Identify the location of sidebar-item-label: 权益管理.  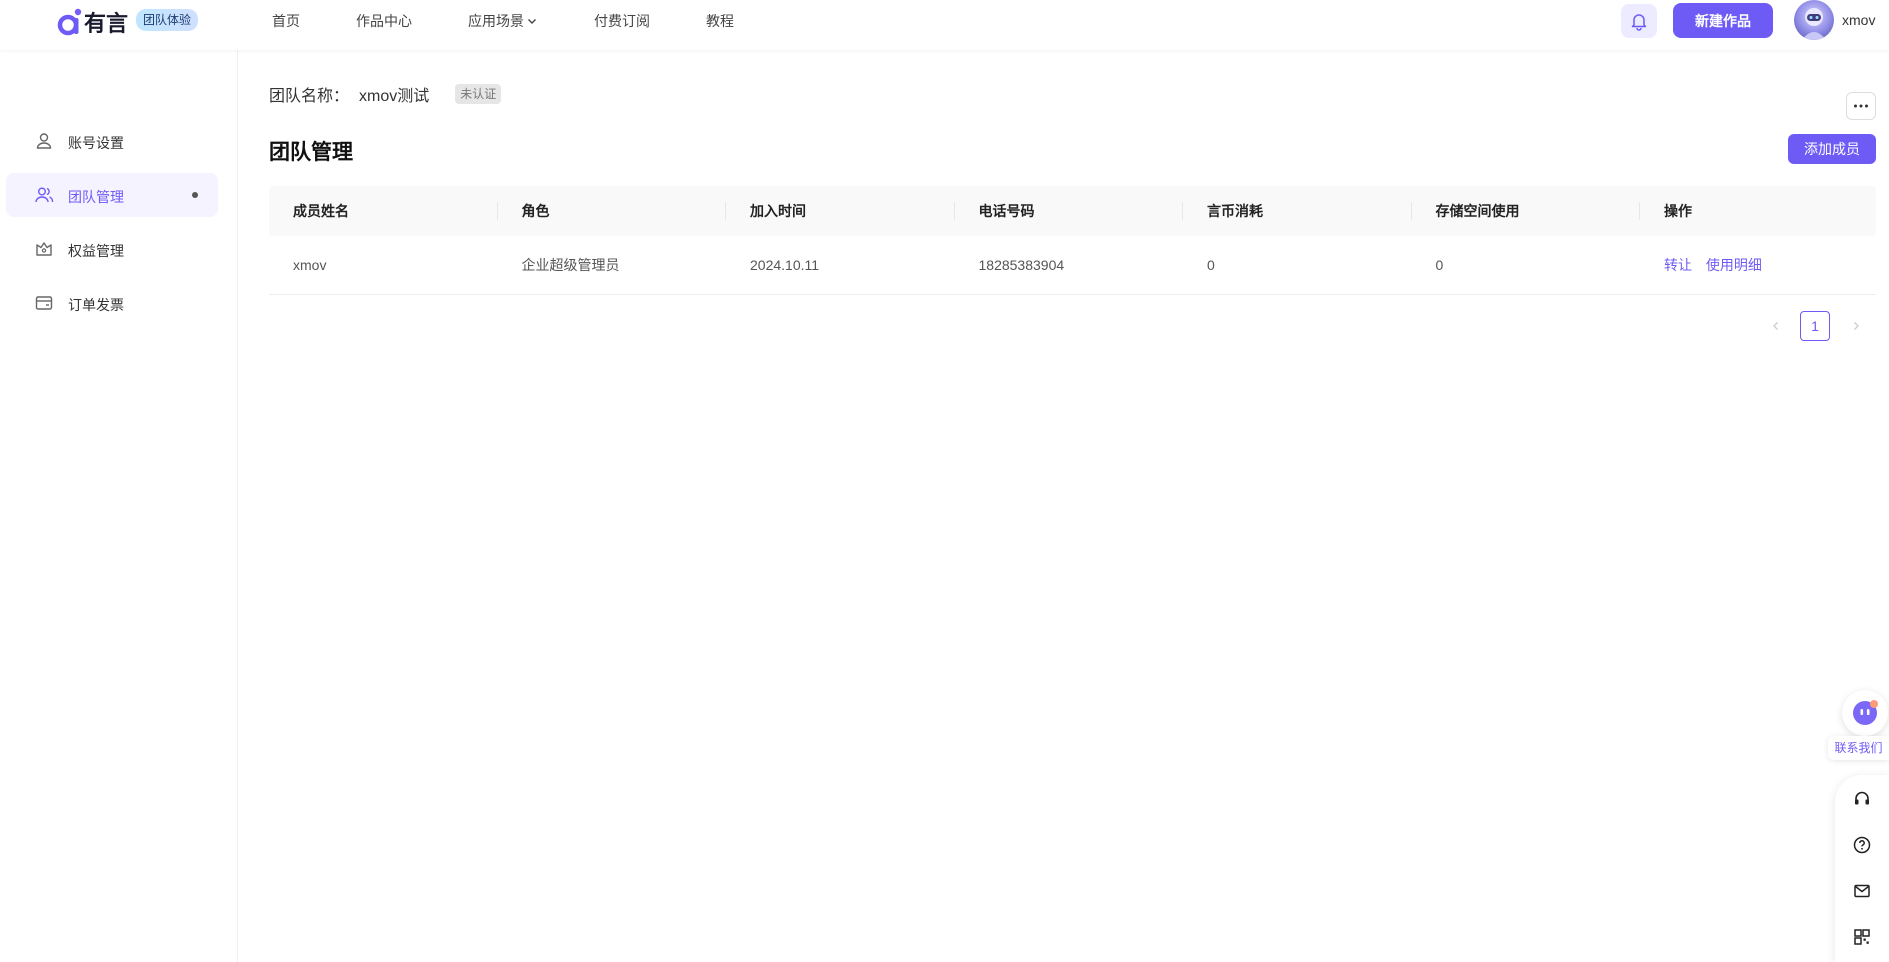
(96, 251).